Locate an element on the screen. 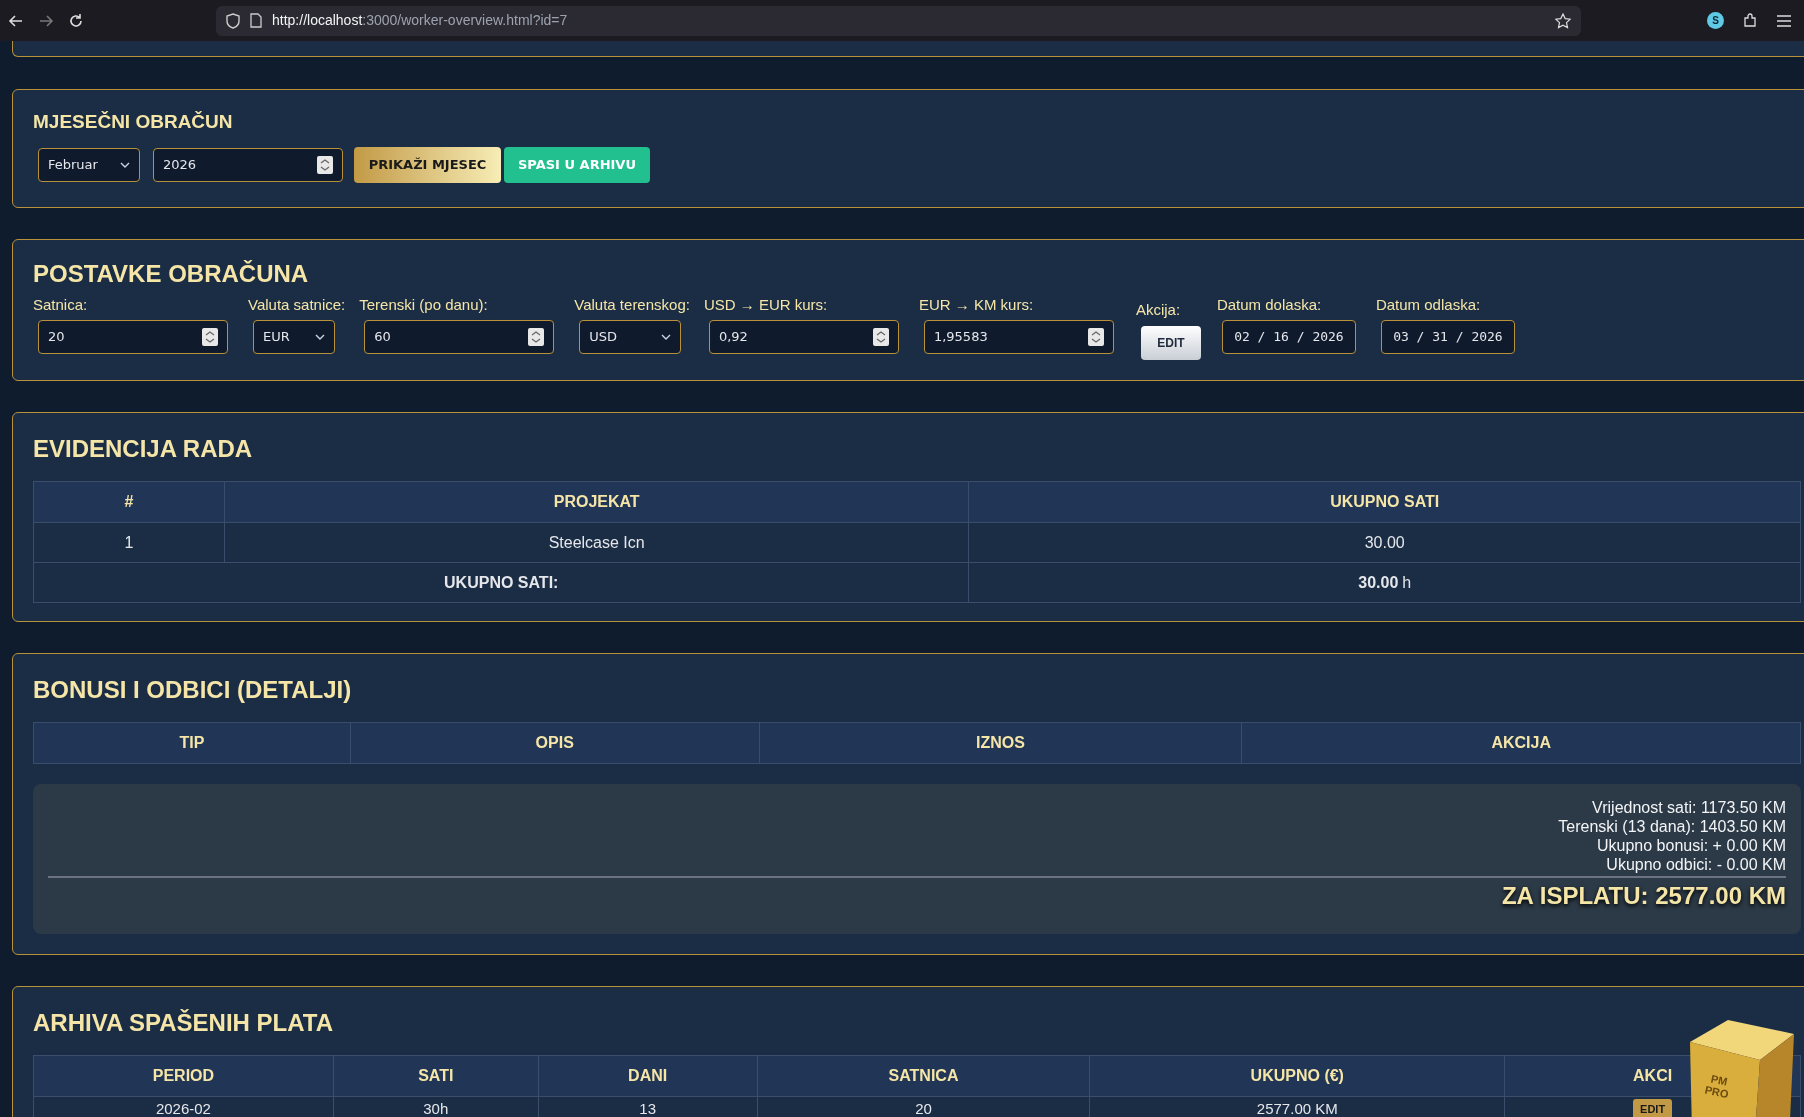  column-header: SATI is located at coordinates (436, 1076).